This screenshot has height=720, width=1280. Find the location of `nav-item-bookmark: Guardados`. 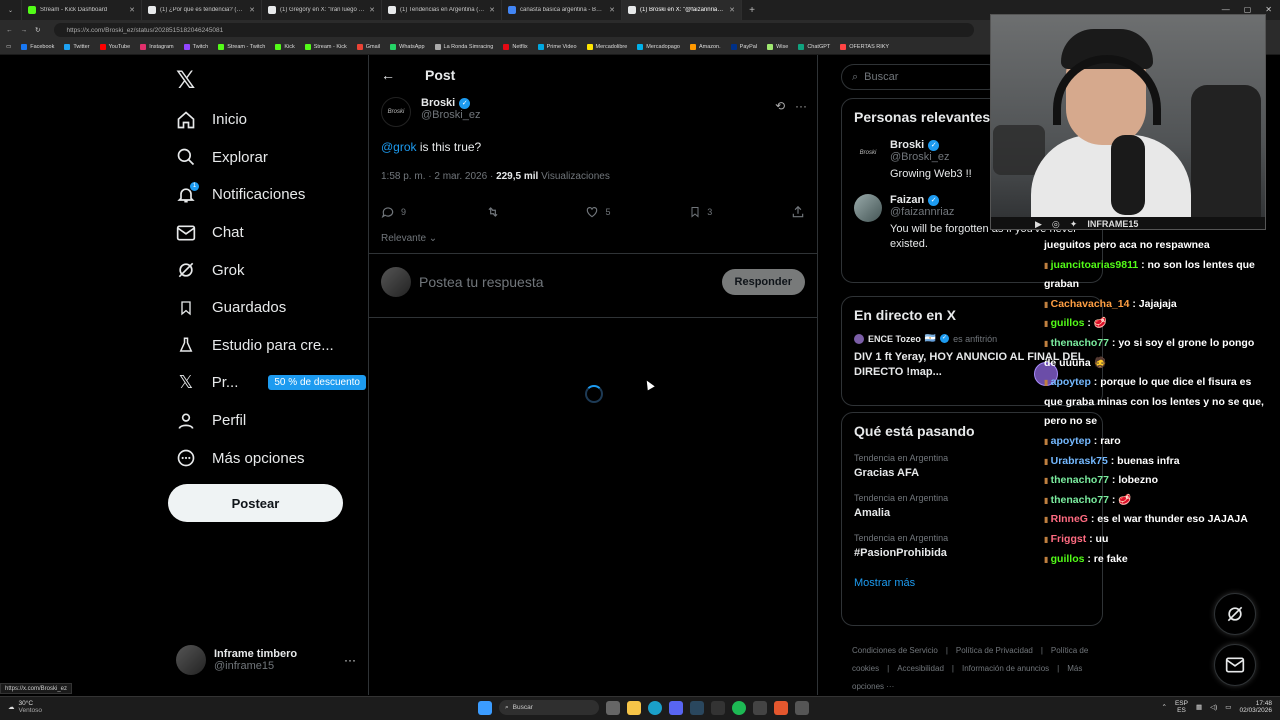

nav-item-bookmark: Guardados is located at coordinates (271, 308).